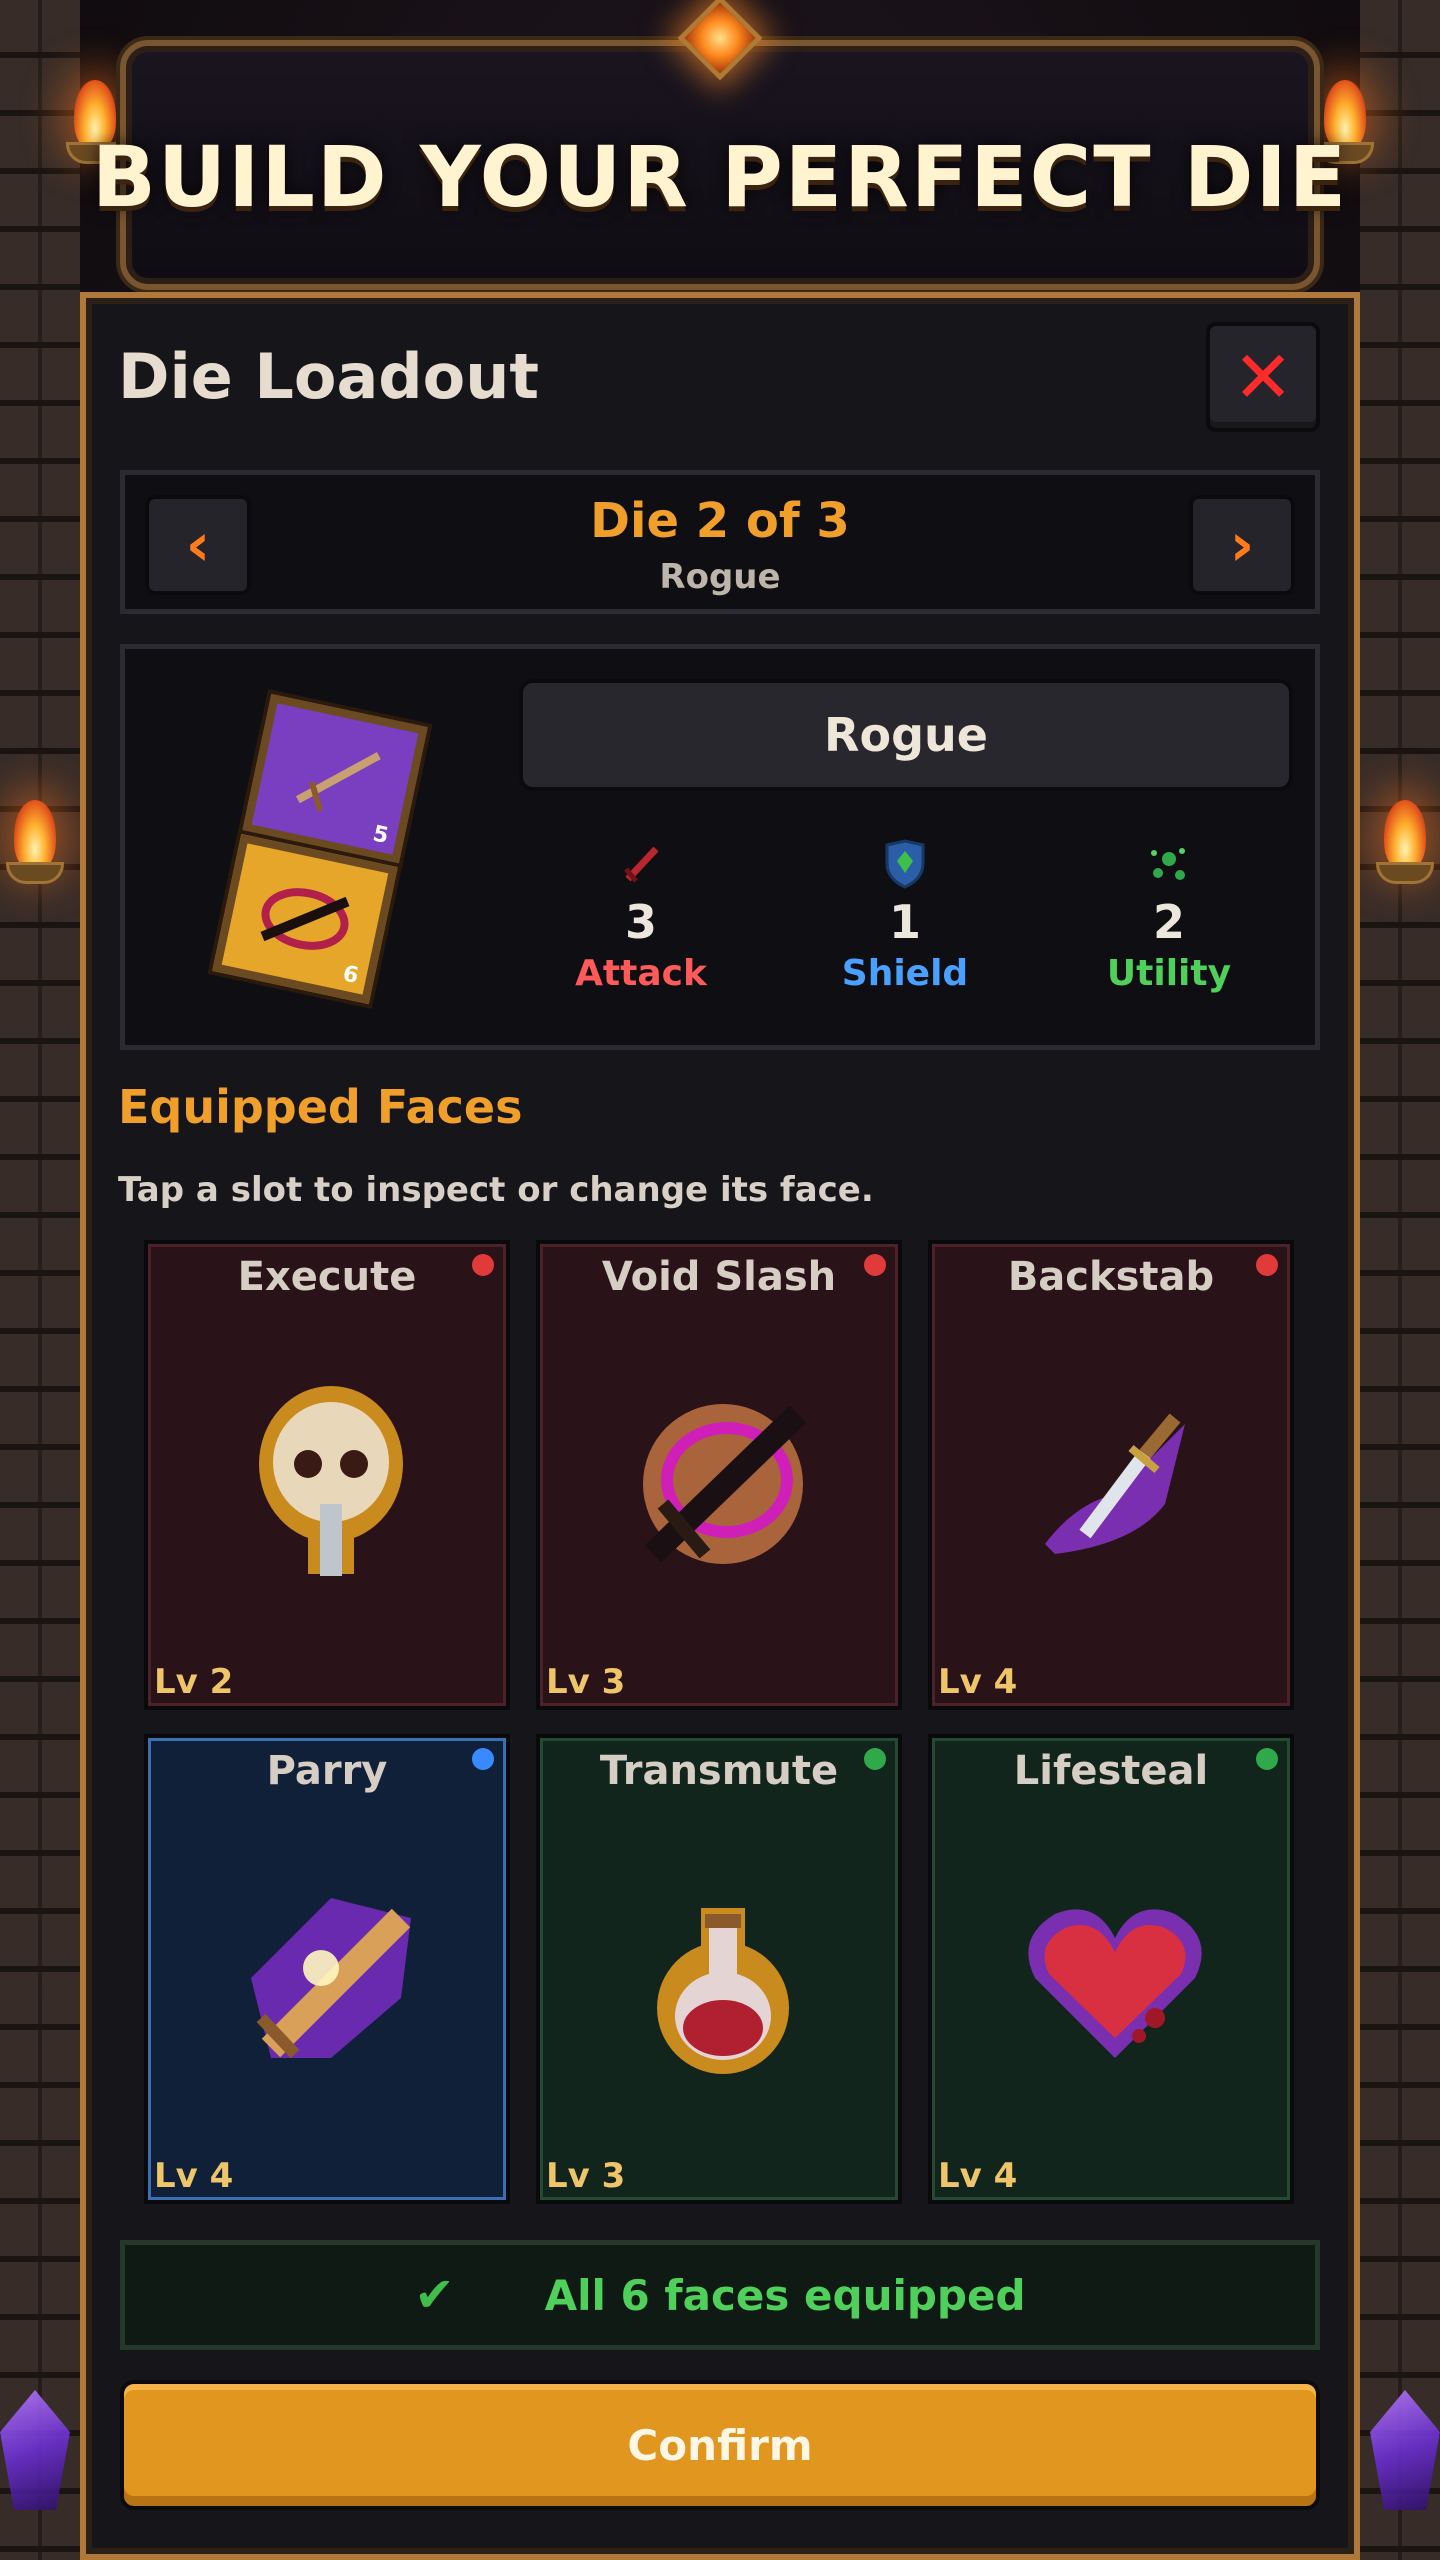 This screenshot has width=1440, height=2560. I want to click on next-die-button: ›, so click(1242, 545).